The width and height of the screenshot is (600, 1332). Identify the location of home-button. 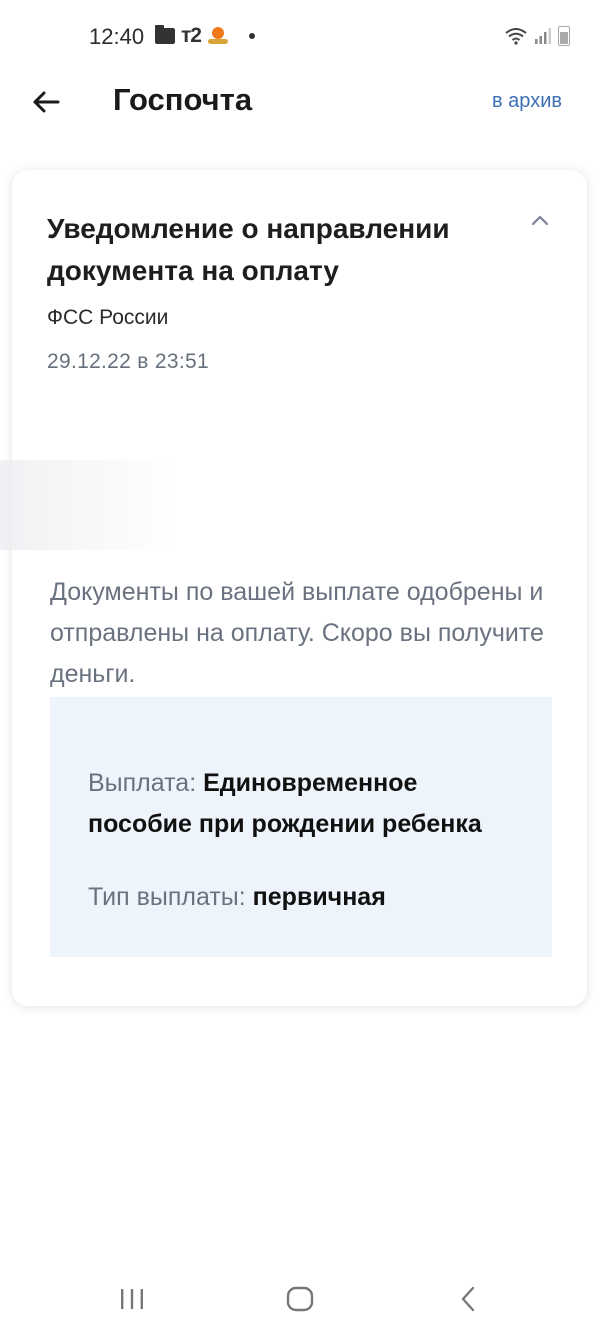
(300, 1299).